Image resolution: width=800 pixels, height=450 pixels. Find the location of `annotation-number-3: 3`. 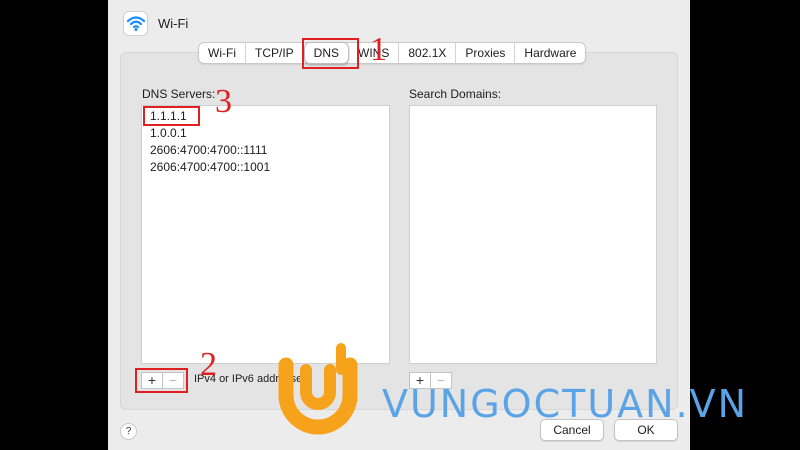

annotation-number-3: 3 is located at coordinates (223, 101).